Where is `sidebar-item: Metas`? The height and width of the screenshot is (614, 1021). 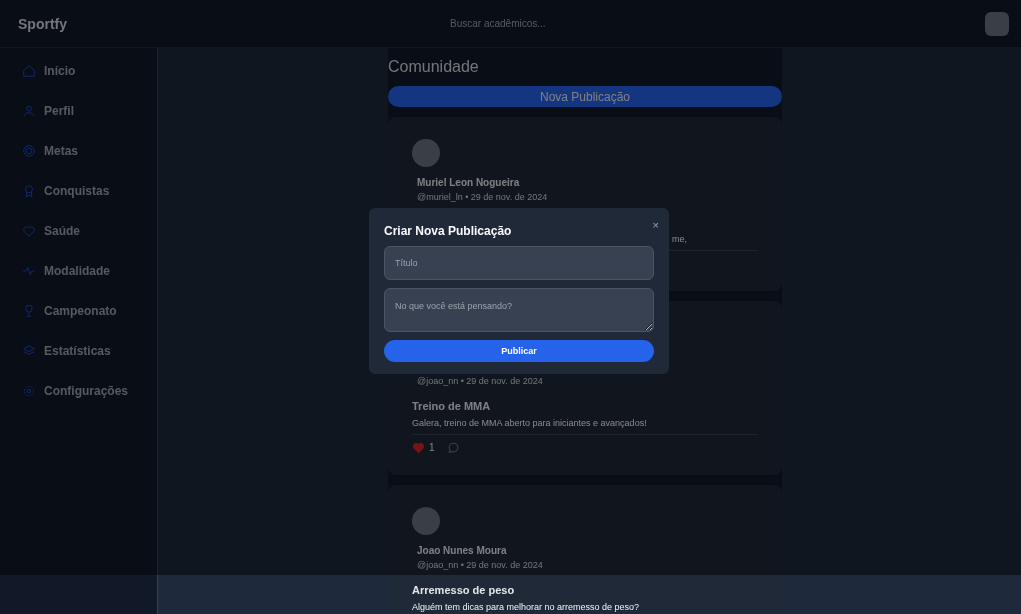 sidebar-item: Metas is located at coordinates (78, 151).